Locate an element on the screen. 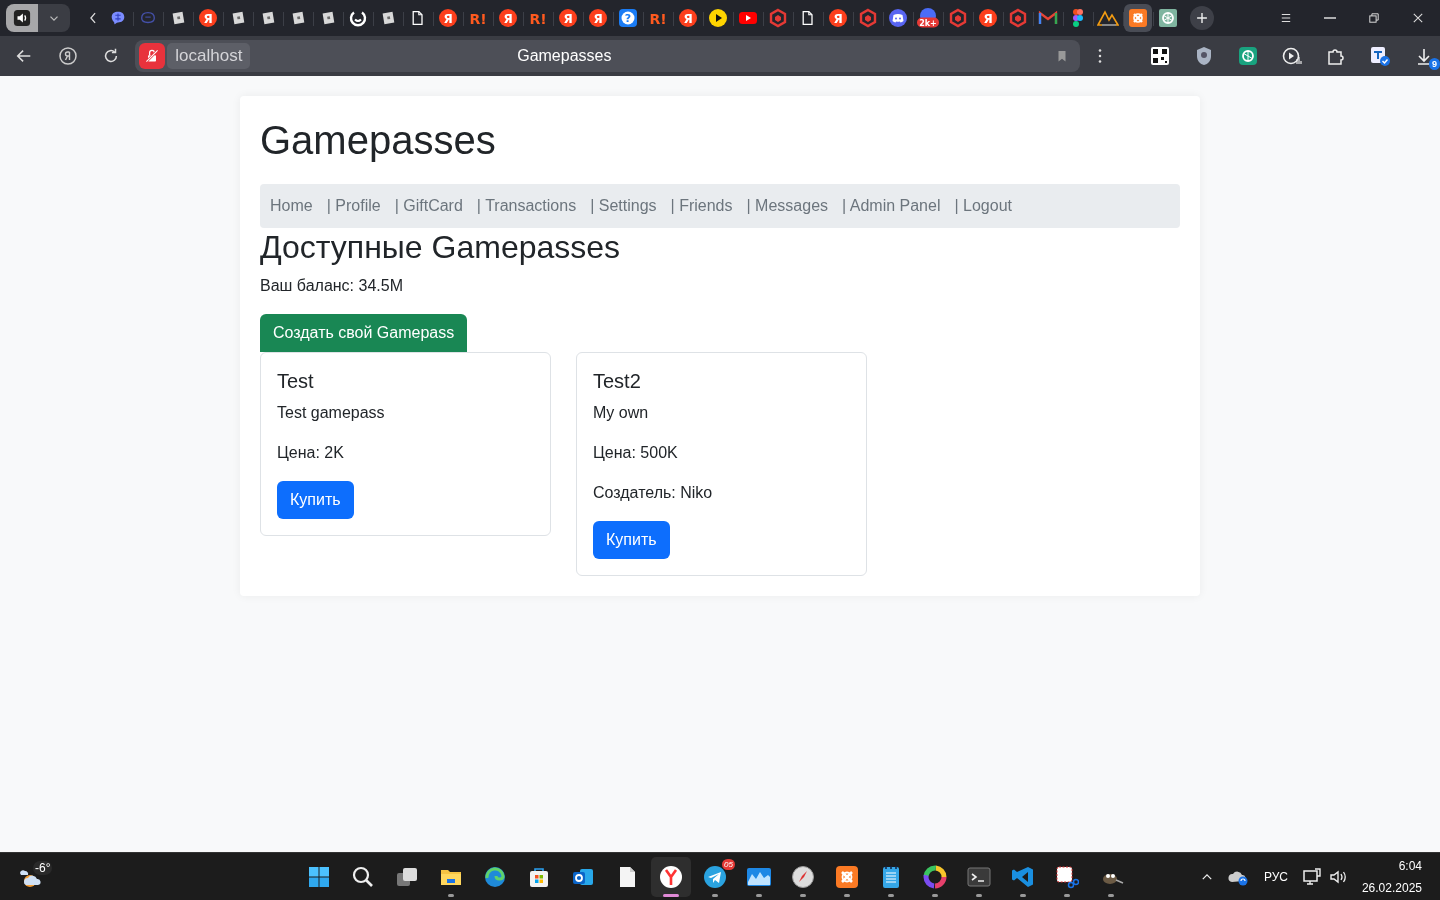 This screenshot has height=900, width=1440. paper-plane-icon is located at coordinates (715, 877).